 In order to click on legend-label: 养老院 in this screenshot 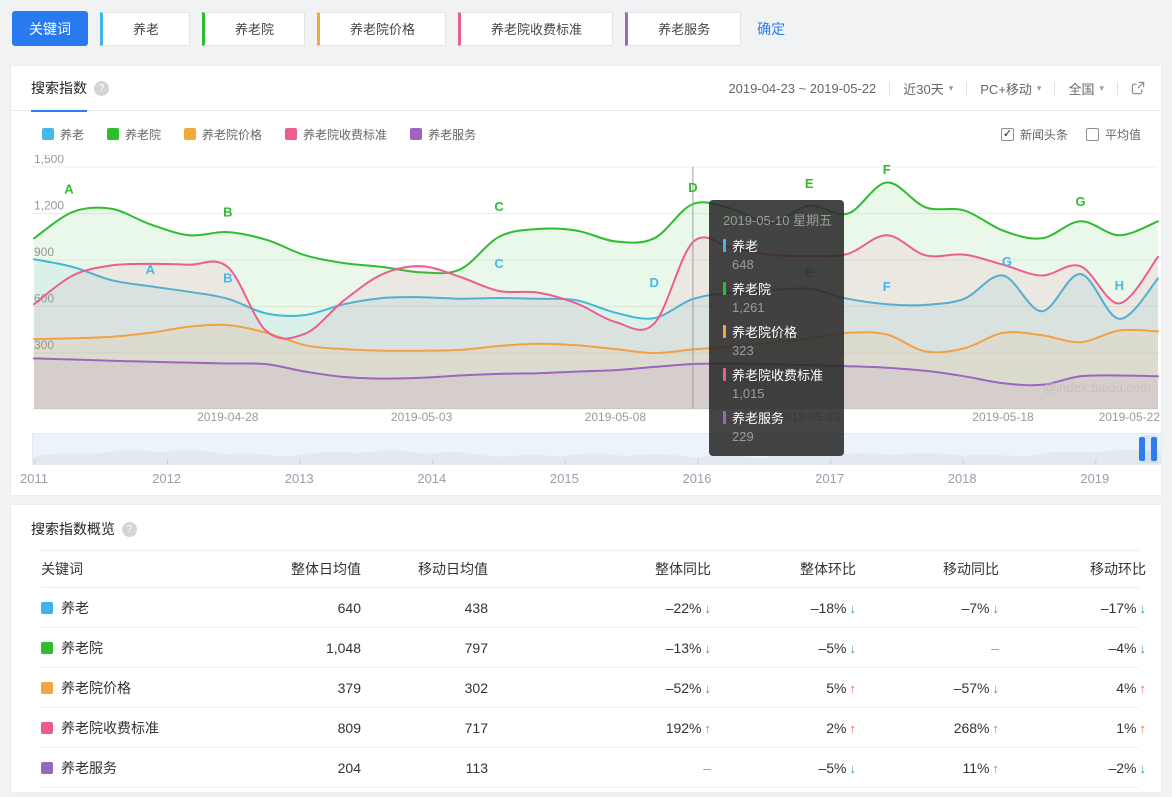, I will do `click(143, 134)`.